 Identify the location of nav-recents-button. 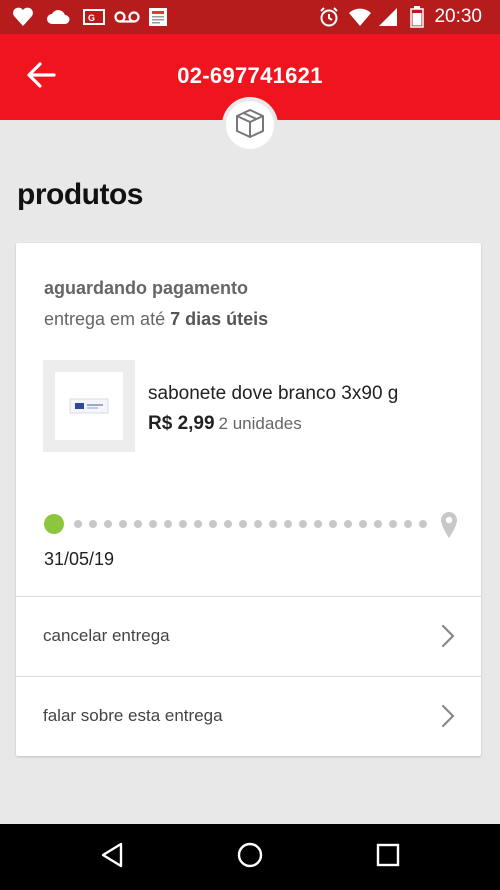
(388, 857).